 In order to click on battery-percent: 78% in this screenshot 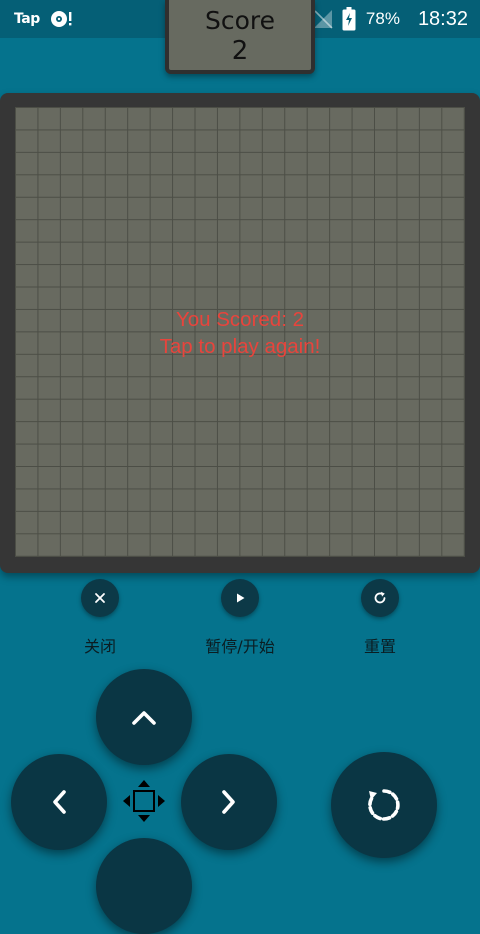, I will do `click(382, 18)`.